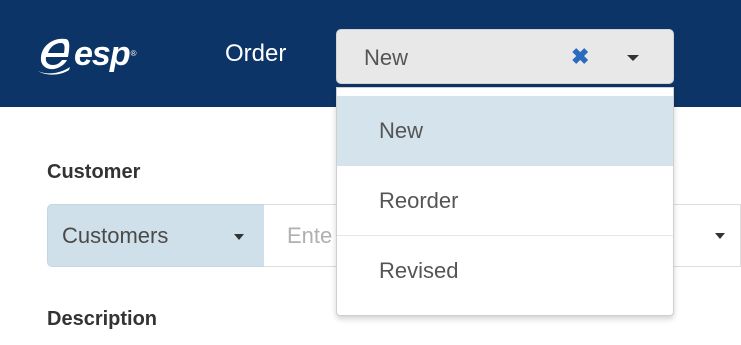 Image resolution: width=741 pixels, height=345 pixels. Describe the element at coordinates (133, 53) in the screenshot. I see `logo-registered-mark: ®` at that location.